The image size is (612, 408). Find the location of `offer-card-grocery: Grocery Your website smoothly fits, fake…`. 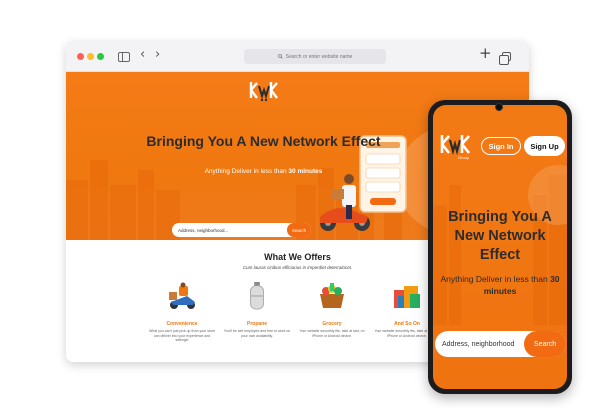

offer-card-grocery: Grocery Your website smoothly fits, fake… is located at coordinates (332, 310).